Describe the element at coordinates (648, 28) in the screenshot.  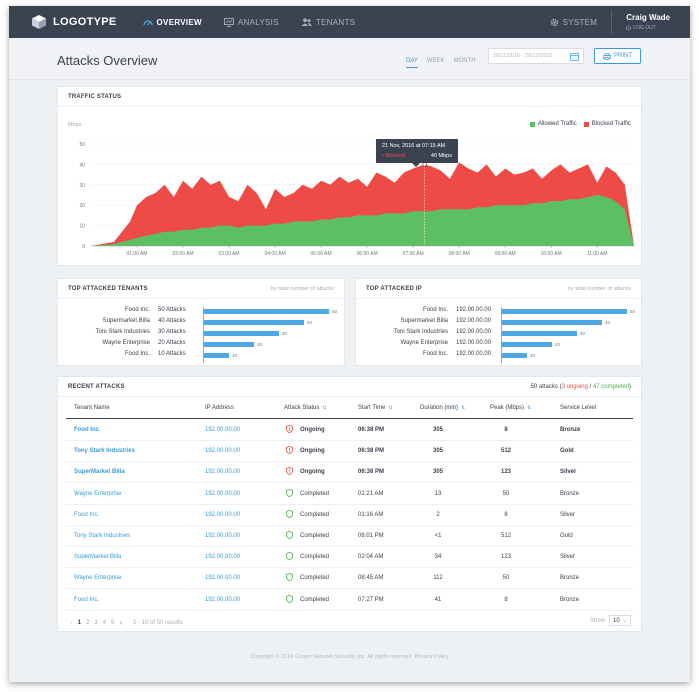
I see `logout-link: LOG OUT` at that location.